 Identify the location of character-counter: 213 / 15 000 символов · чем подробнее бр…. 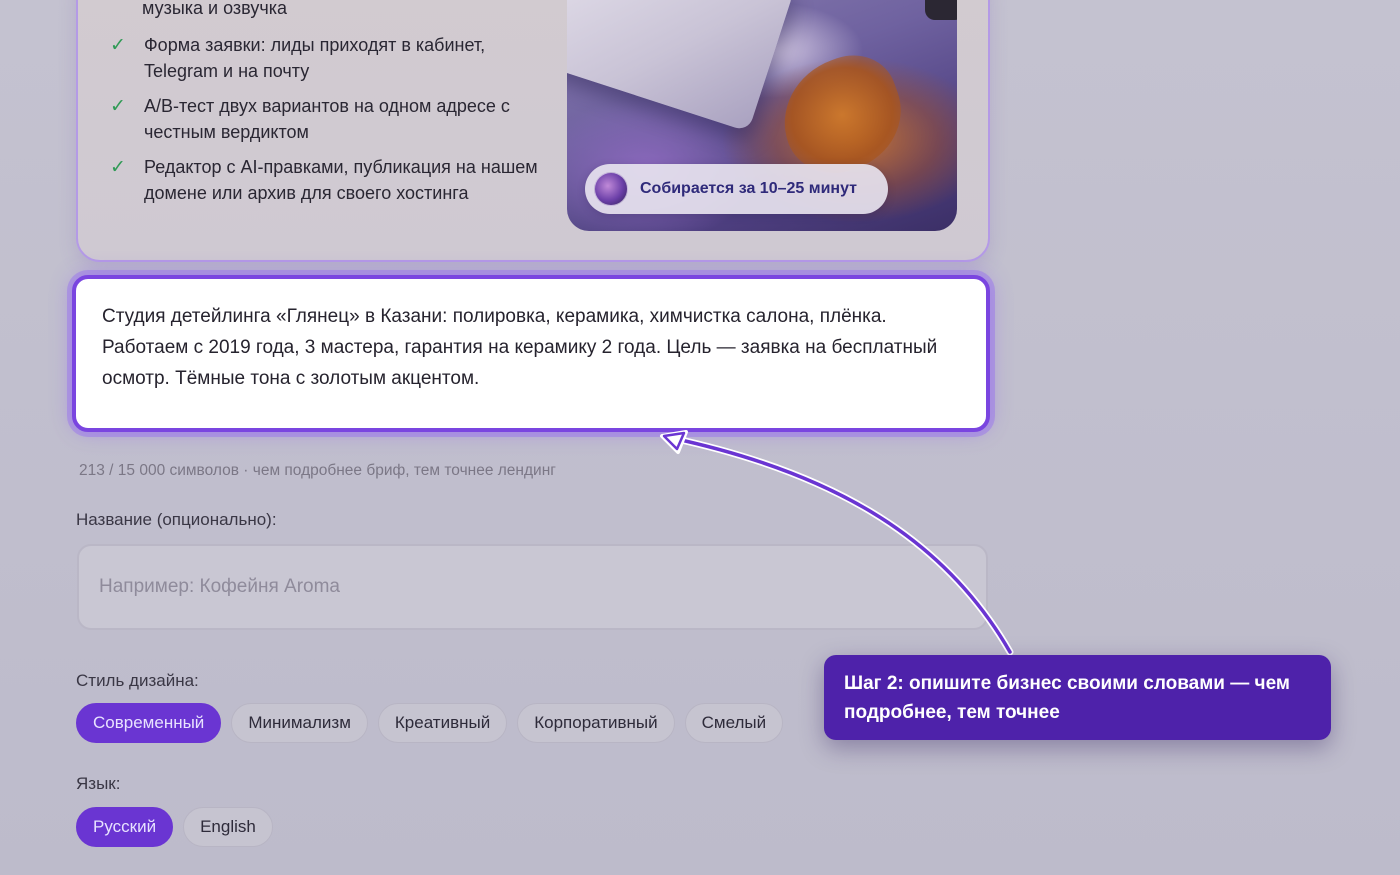
(317, 470).